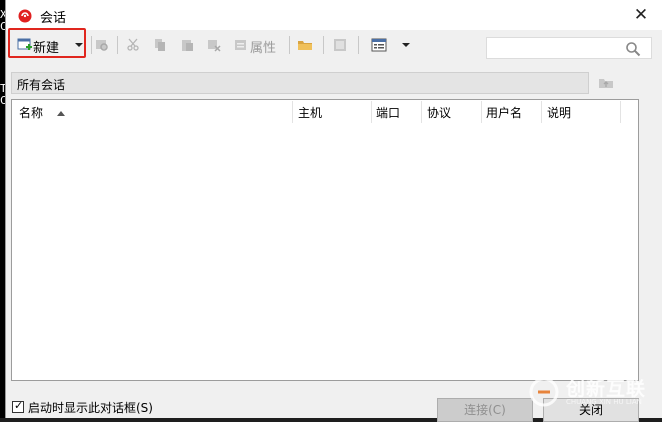  What do you see at coordinates (300, 83) in the screenshot?
I see `folder-path-bar` at bounding box center [300, 83].